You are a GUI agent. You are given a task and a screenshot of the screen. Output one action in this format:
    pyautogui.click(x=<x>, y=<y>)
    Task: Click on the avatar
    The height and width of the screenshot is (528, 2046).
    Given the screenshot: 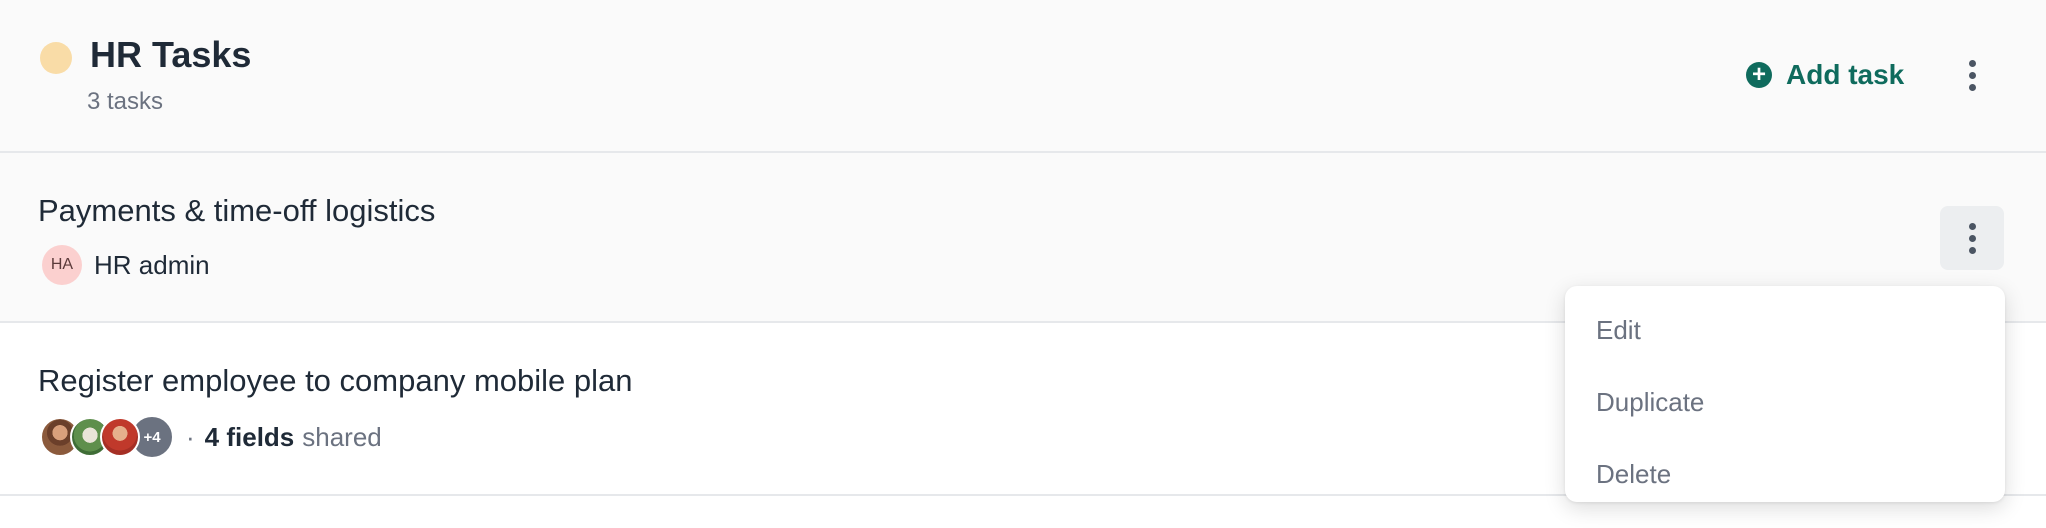 What is the action you would take?
    pyautogui.click(x=120, y=437)
    